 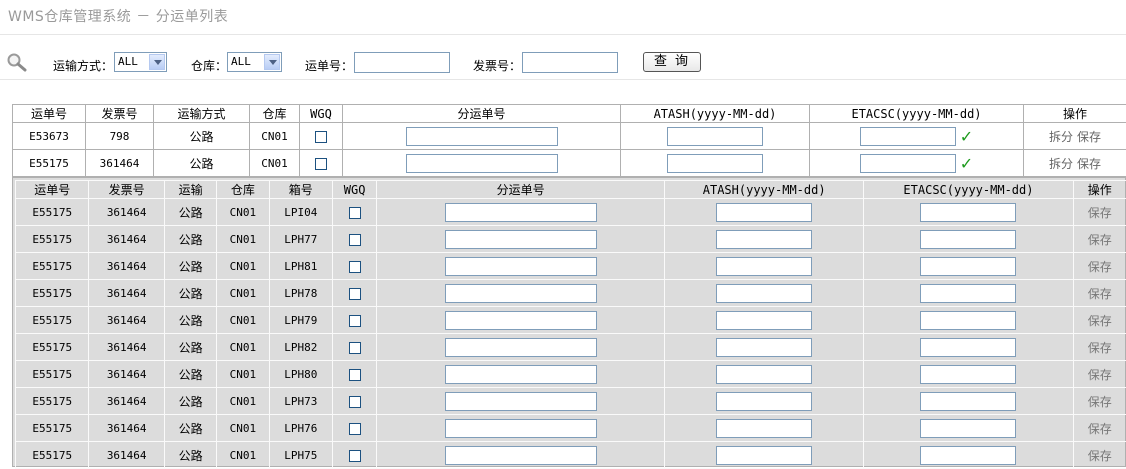 I want to click on col-waybill: 运单号, so click(x=52, y=190).